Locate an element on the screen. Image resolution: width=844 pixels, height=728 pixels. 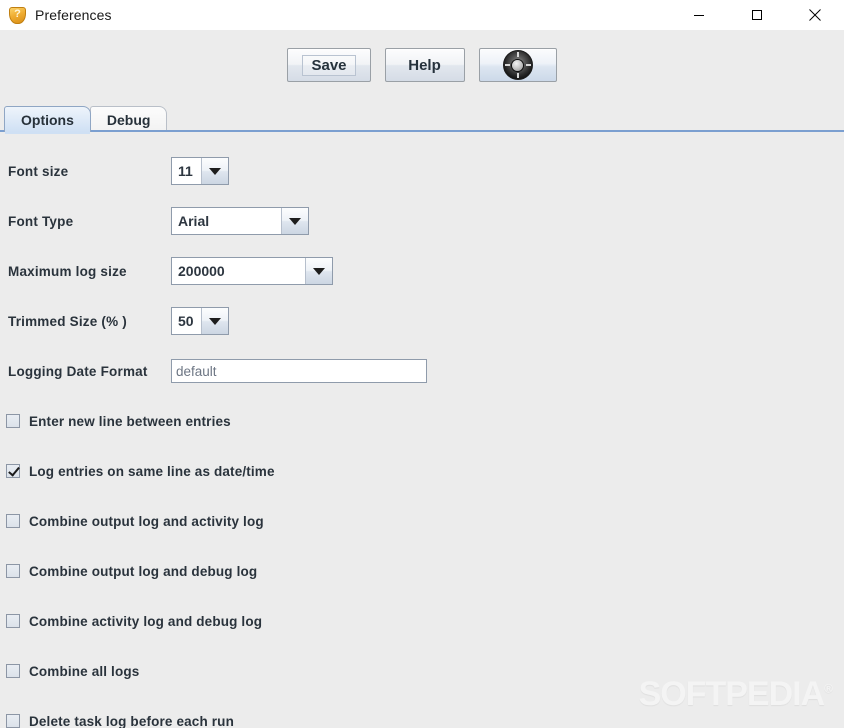
checkbox-combine-output-debug is located at coordinates (13, 571).